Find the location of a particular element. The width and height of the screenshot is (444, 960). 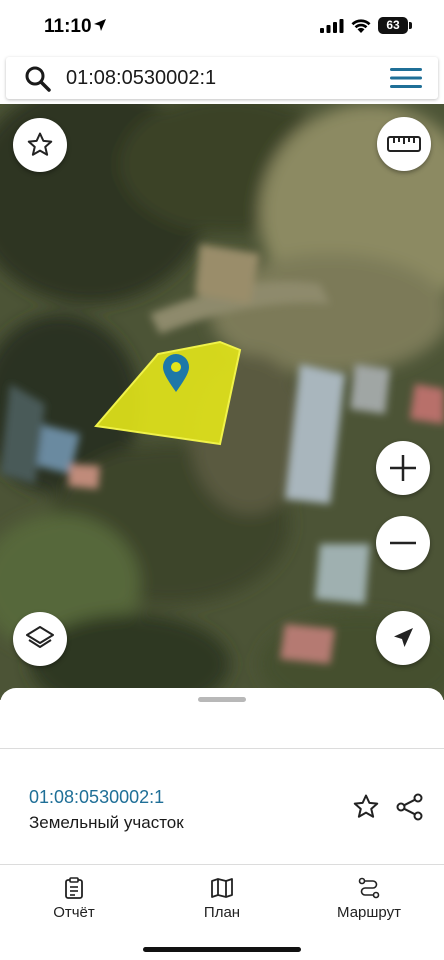

nav-plan: План is located at coordinates (222, 899).